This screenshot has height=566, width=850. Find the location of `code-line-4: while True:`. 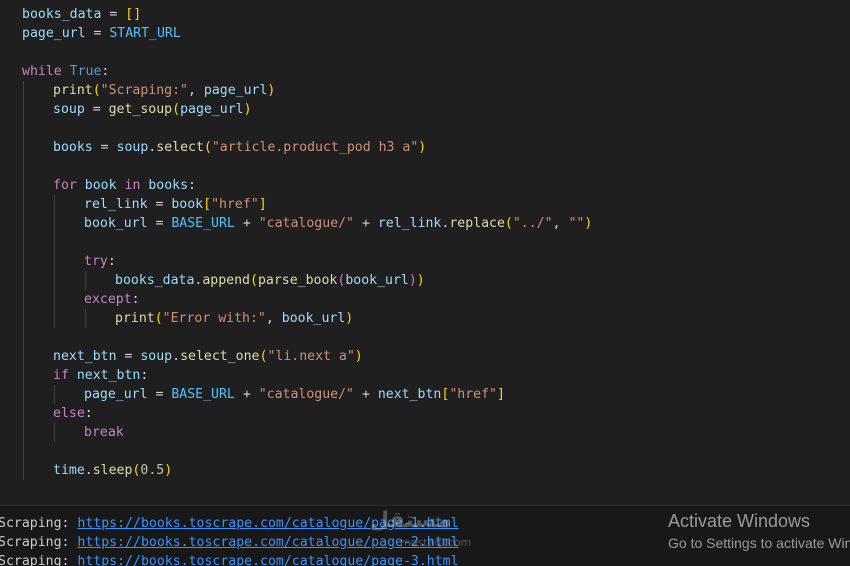

code-line-4: while True: is located at coordinates (66, 71).